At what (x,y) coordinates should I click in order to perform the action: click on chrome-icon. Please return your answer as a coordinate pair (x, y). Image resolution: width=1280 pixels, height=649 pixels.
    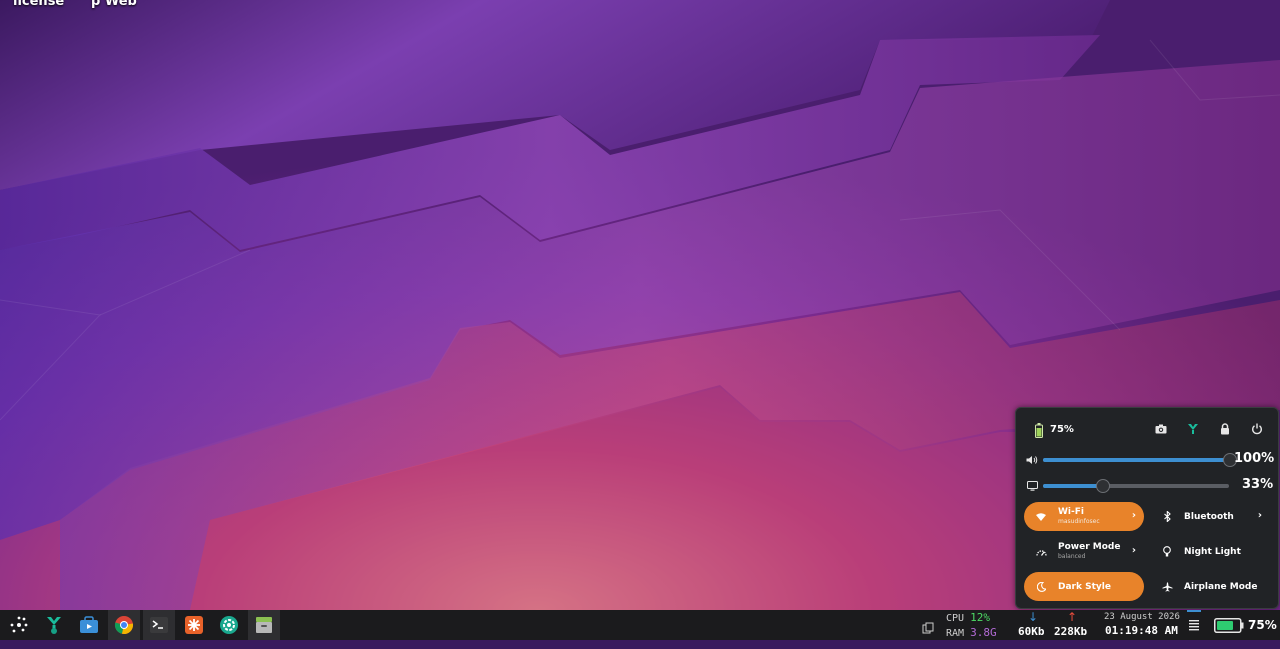
    Looking at the image, I should click on (124, 625).